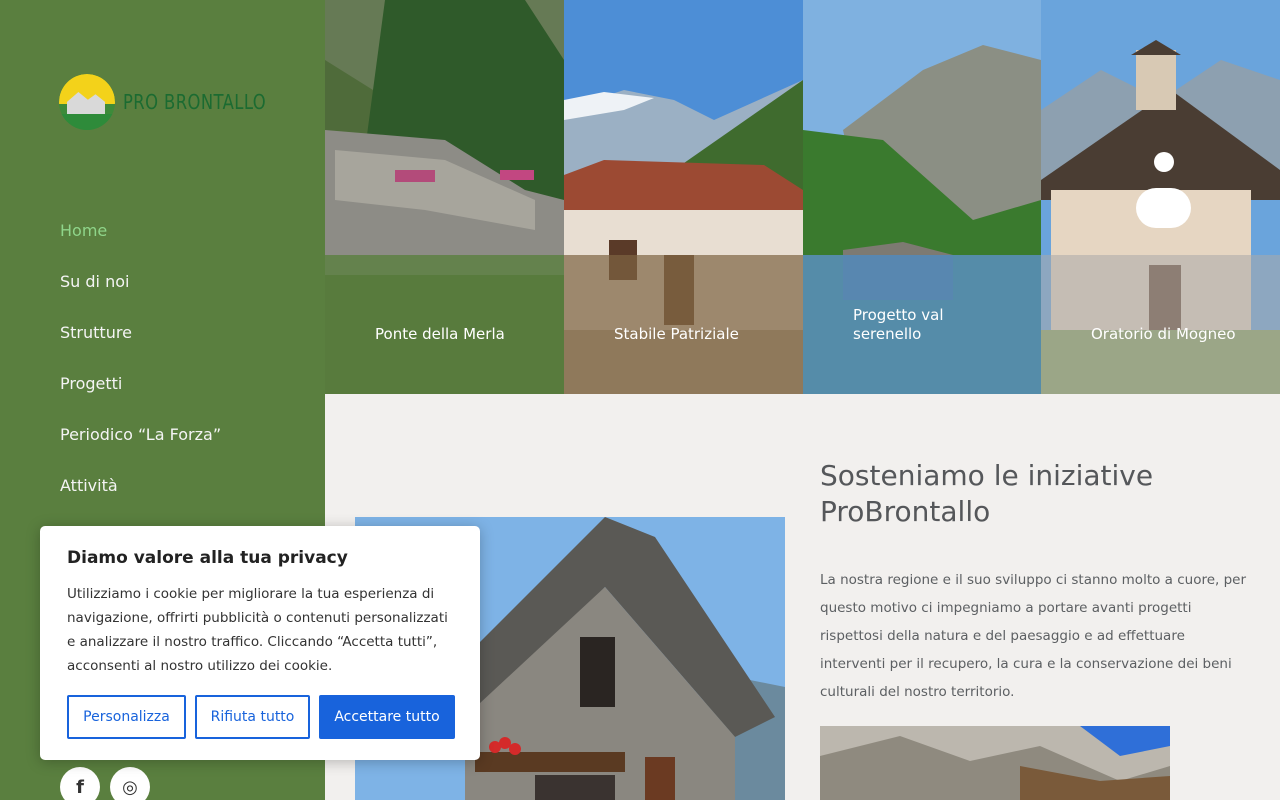 This screenshot has height=800, width=1280. Describe the element at coordinates (80, 783) in the screenshot. I see `facebook-icon: f` at that location.